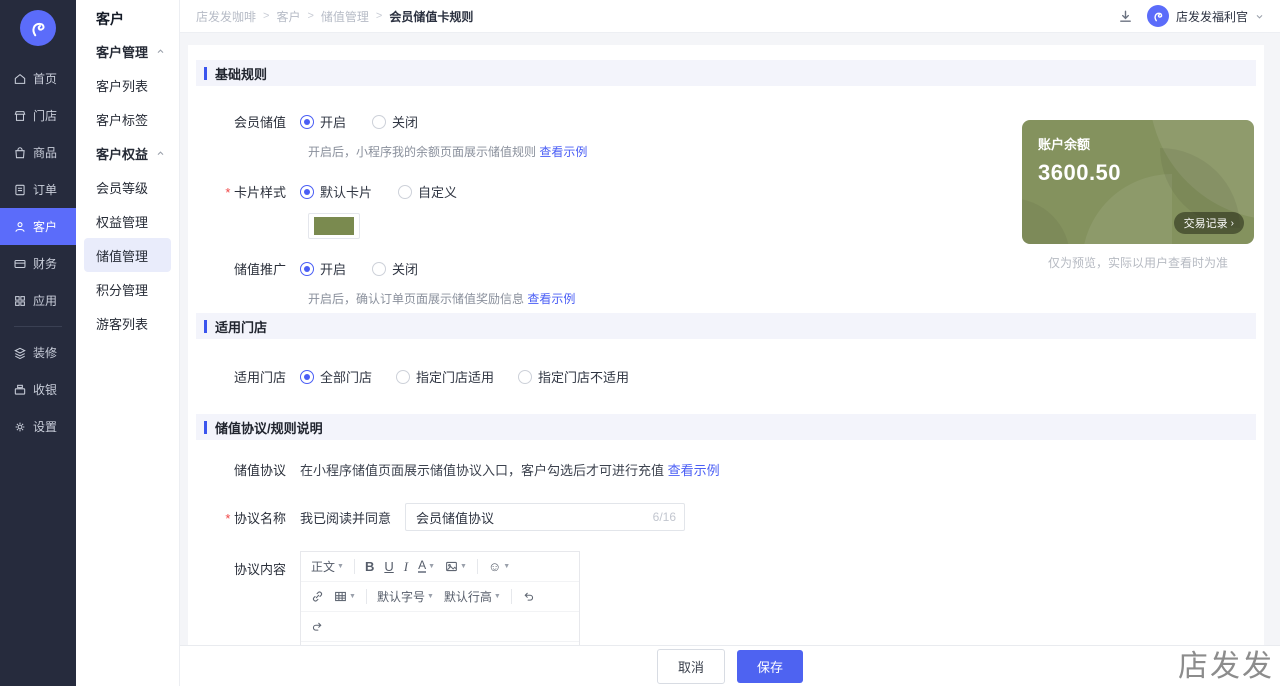 The width and height of the screenshot is (1280, 686). What do you see at coordinates (38, 78) in the screenshot?
I see `nav-item-home: 首页` at bounding box center [38, 78].